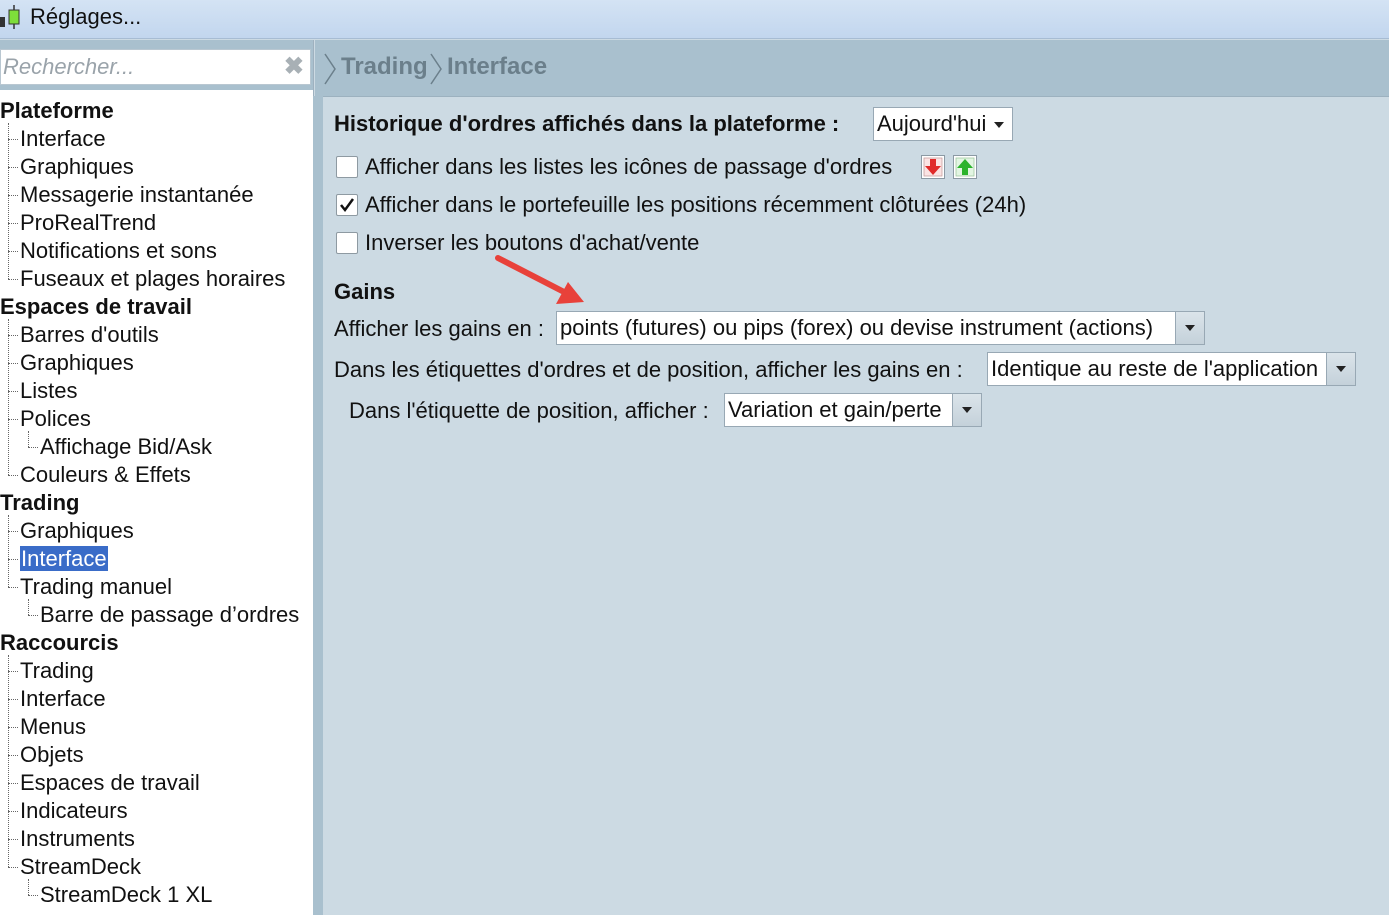  Describe the element at coordinates (96, 587) in the screenshot. I see `tree-item: Trading manuel` at that location.